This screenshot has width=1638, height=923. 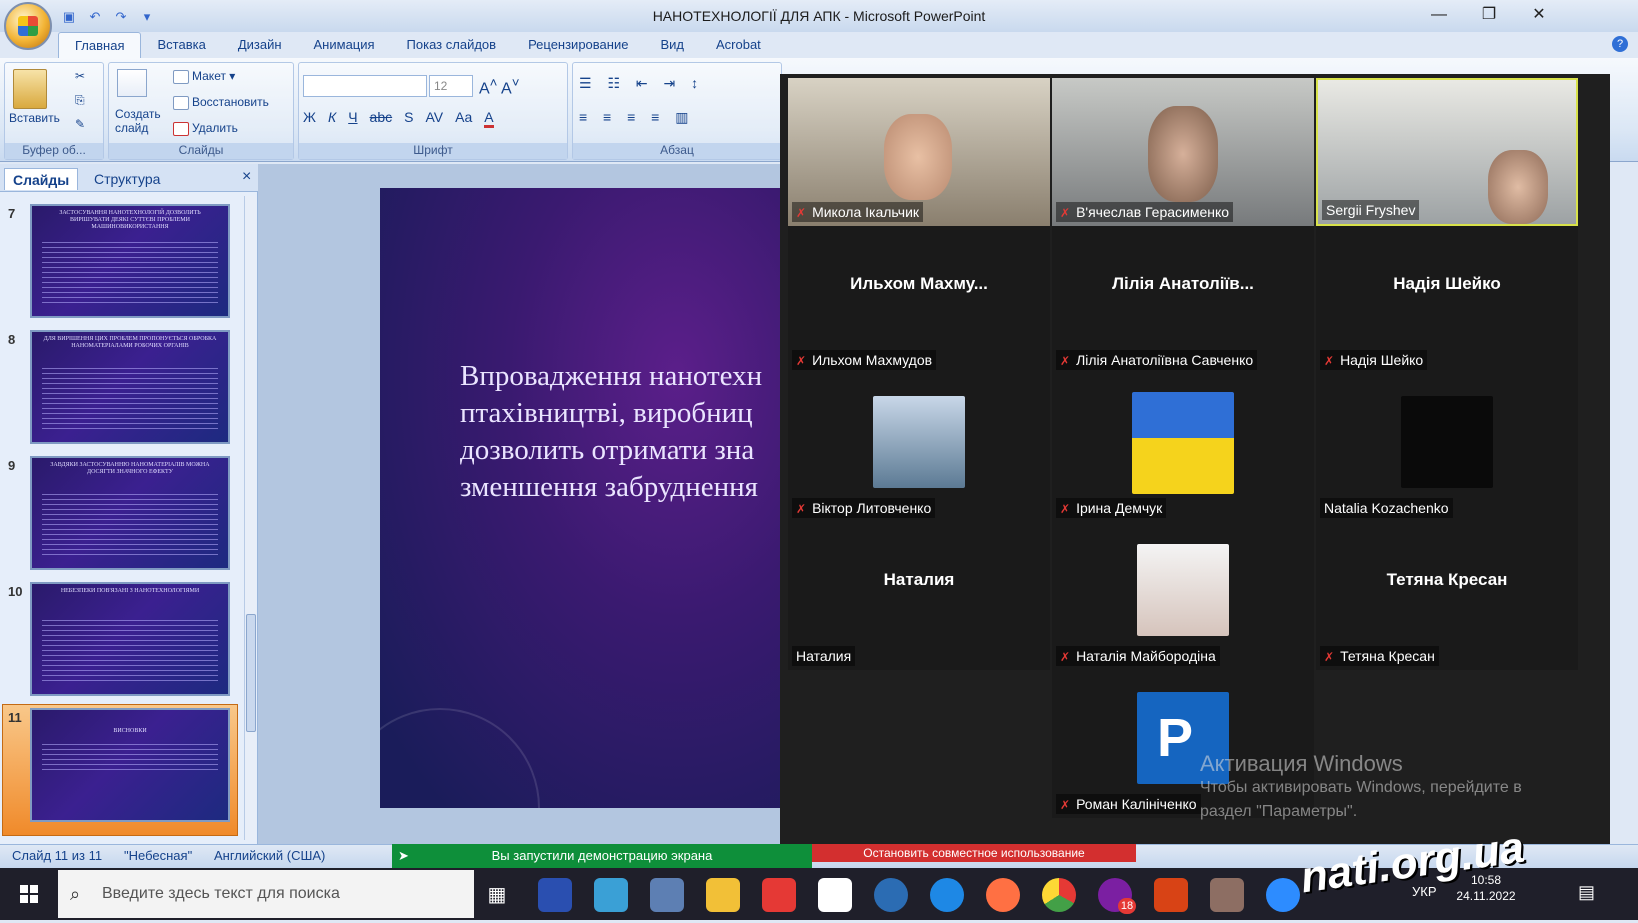 I want to click on font-name-select, so click(x=365, y=86).